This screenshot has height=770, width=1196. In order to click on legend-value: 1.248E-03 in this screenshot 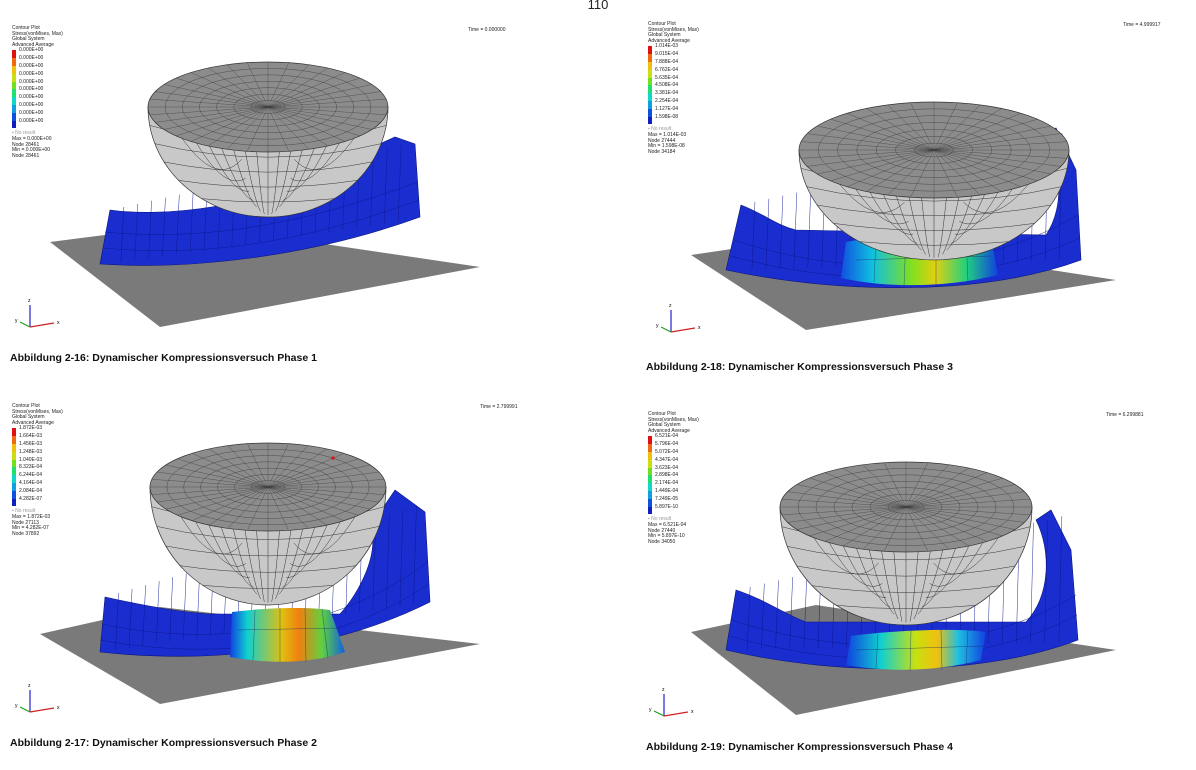, I will do `click(31, 451)`.